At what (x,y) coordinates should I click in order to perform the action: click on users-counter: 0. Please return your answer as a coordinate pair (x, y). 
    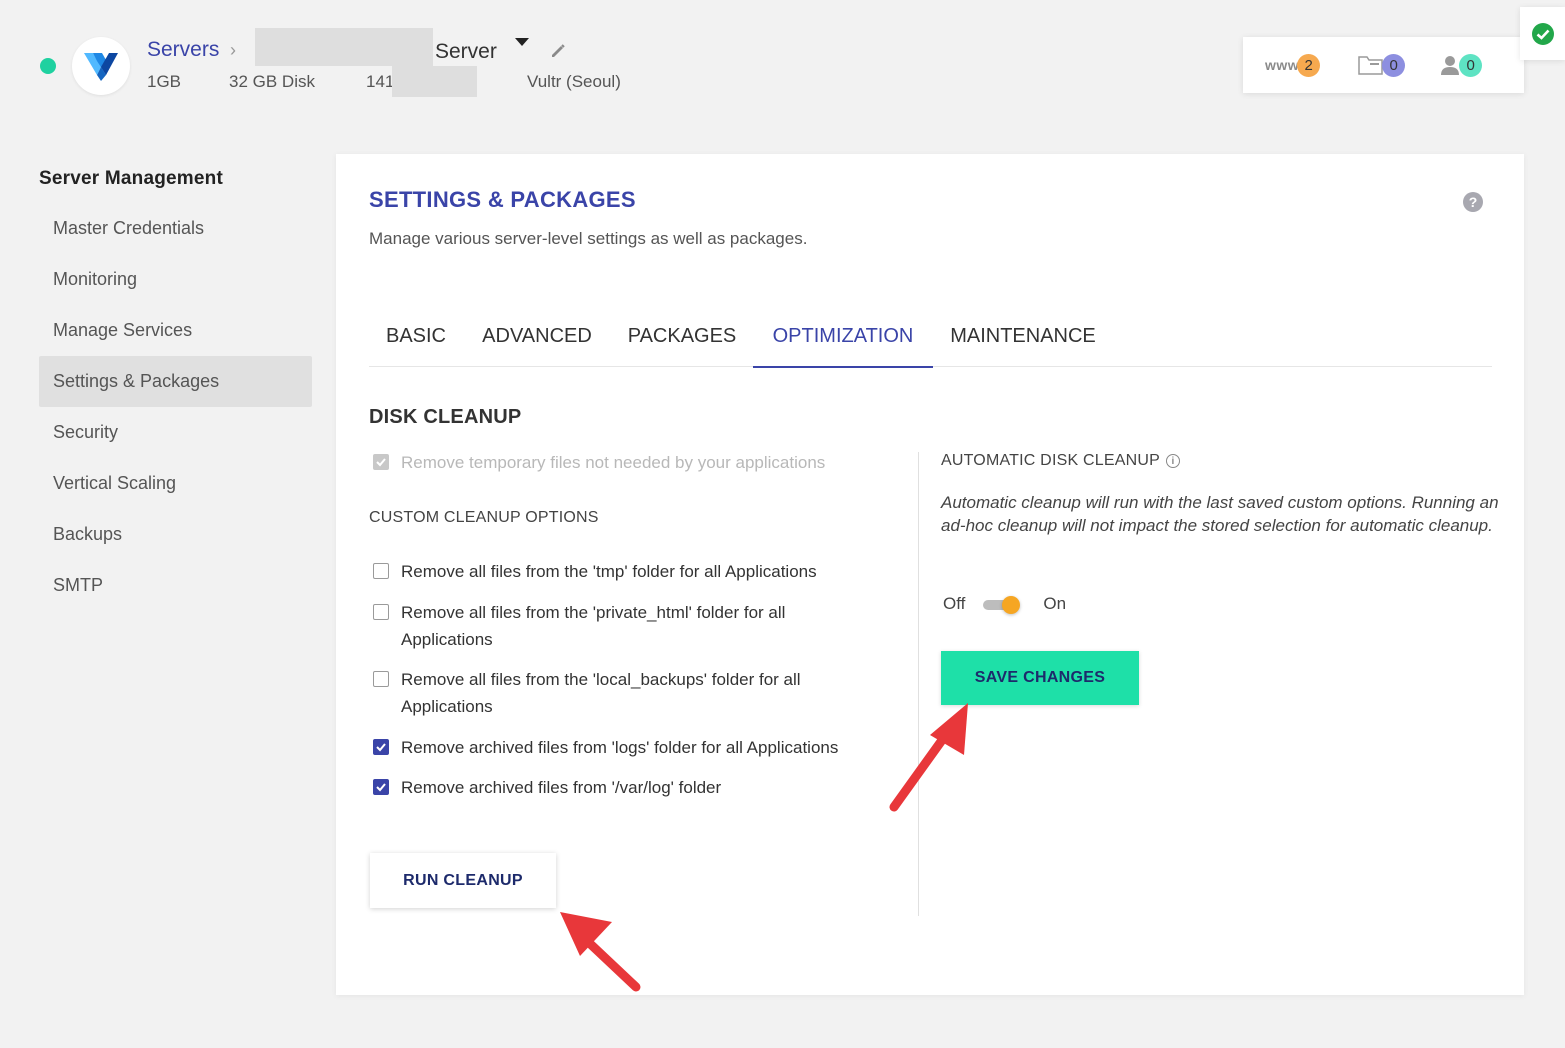
    Looking at the image, I should click on (1461, 65).